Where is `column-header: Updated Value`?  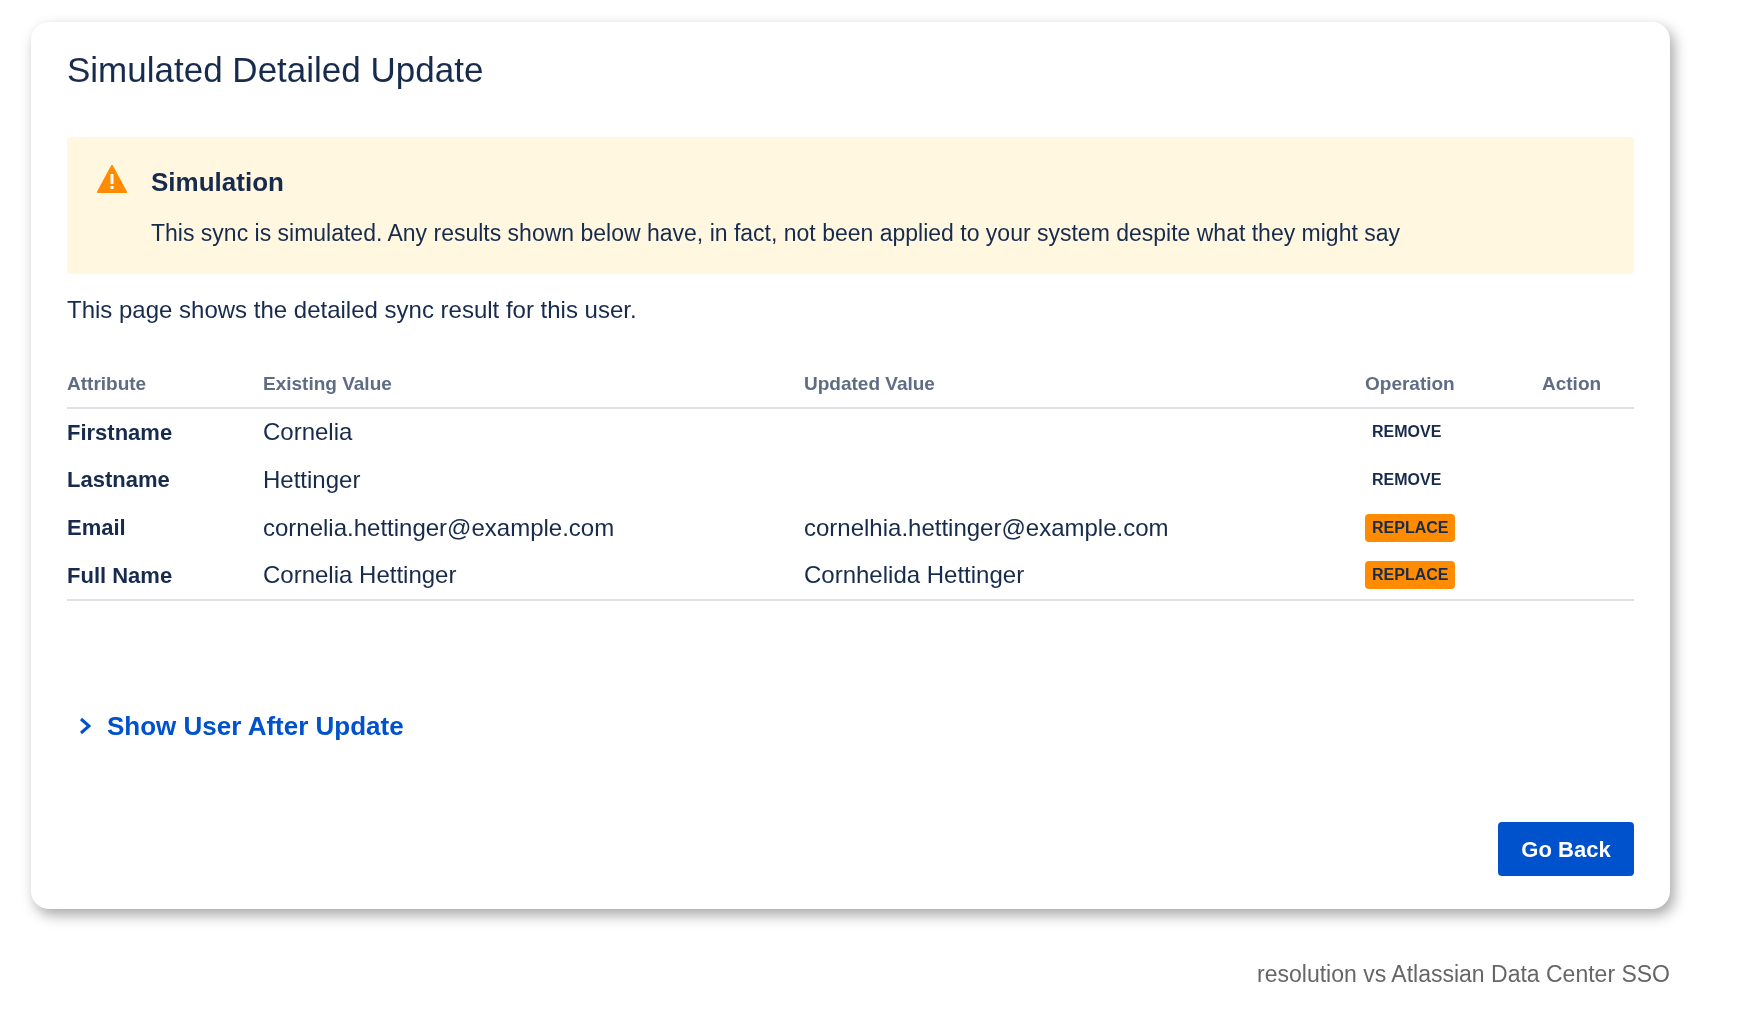 column-header: Updated Value is located at coordinates (869, 383).